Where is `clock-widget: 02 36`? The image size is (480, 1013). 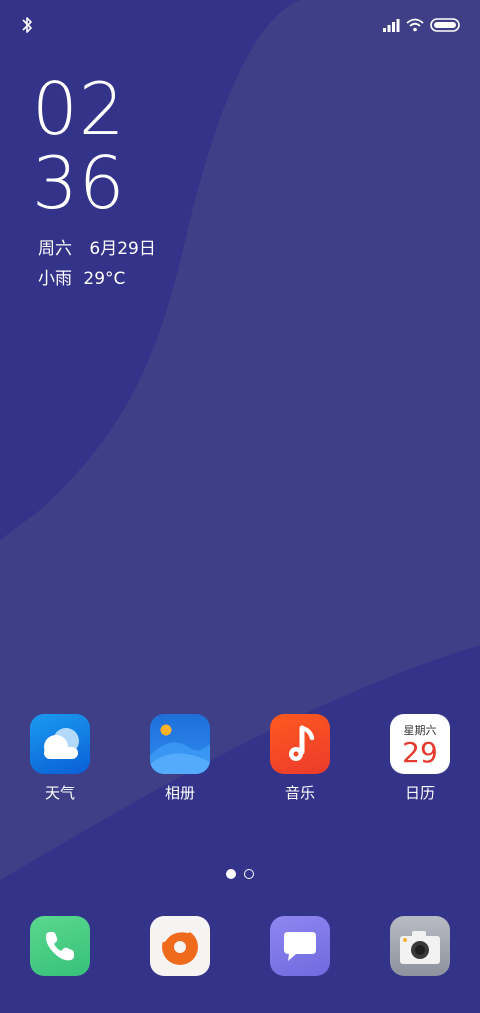
clock-widget: 02 36 is located at coordinates (79, 146).